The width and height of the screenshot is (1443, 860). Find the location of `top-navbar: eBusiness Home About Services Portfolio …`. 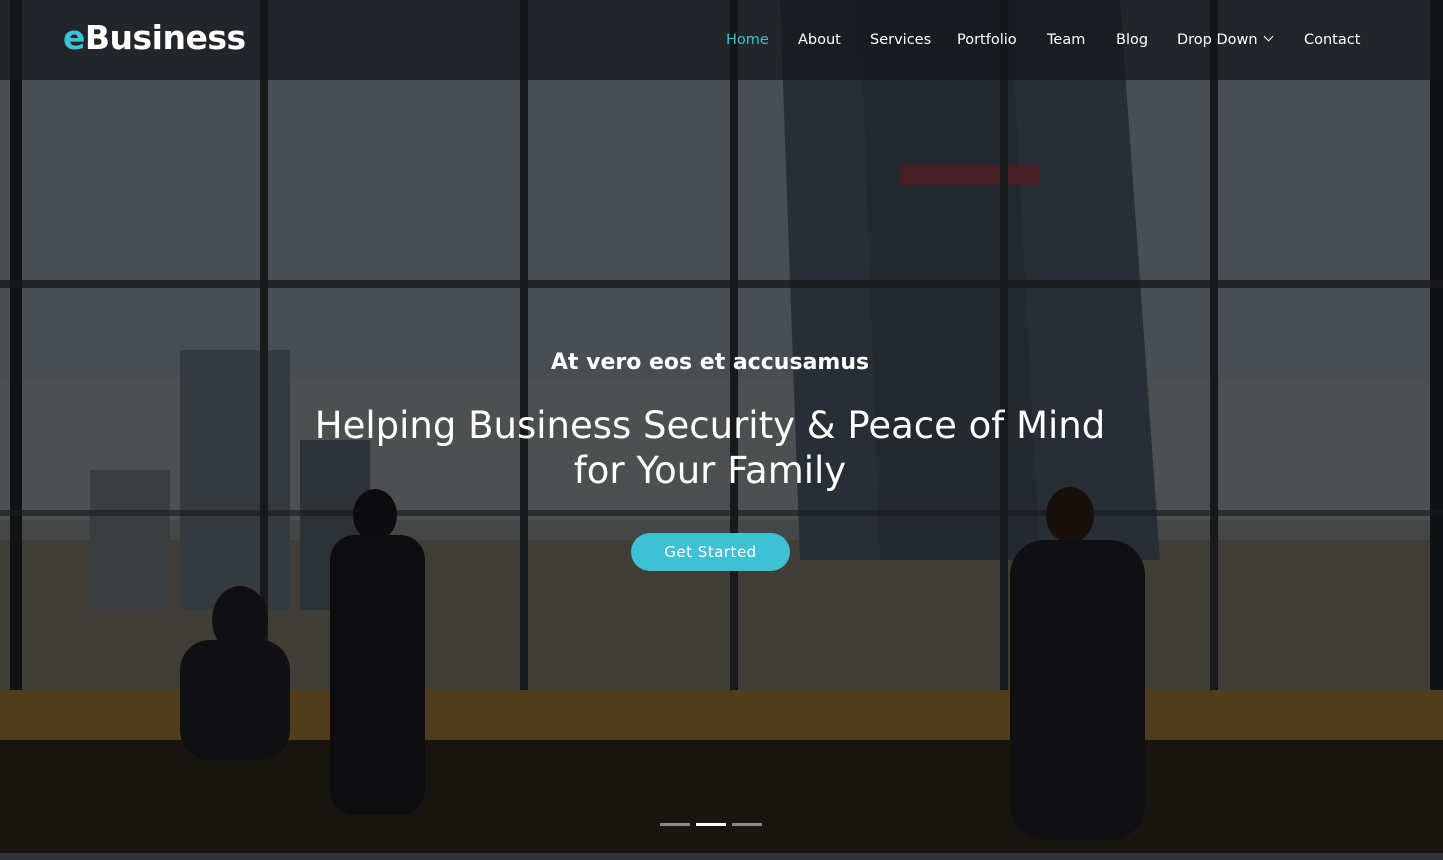

top-navbar: eBusiness Home About Services Portfolio … is located at coordinates (721, 40).